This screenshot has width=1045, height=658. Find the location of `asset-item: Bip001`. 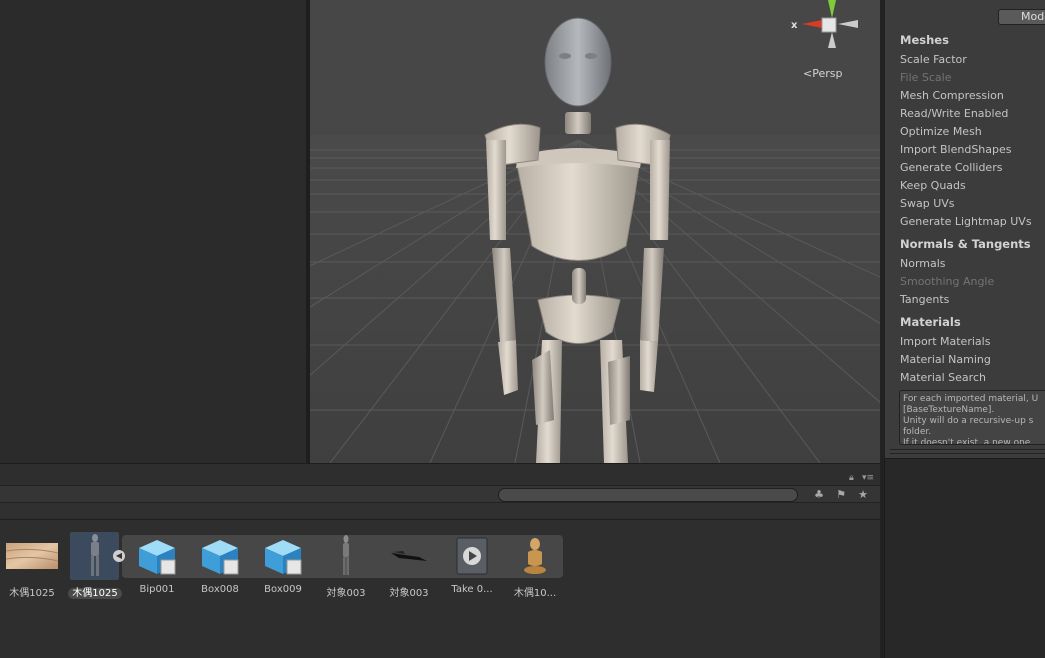

asset-item: Bip001 is located at coordinates (157, 563).